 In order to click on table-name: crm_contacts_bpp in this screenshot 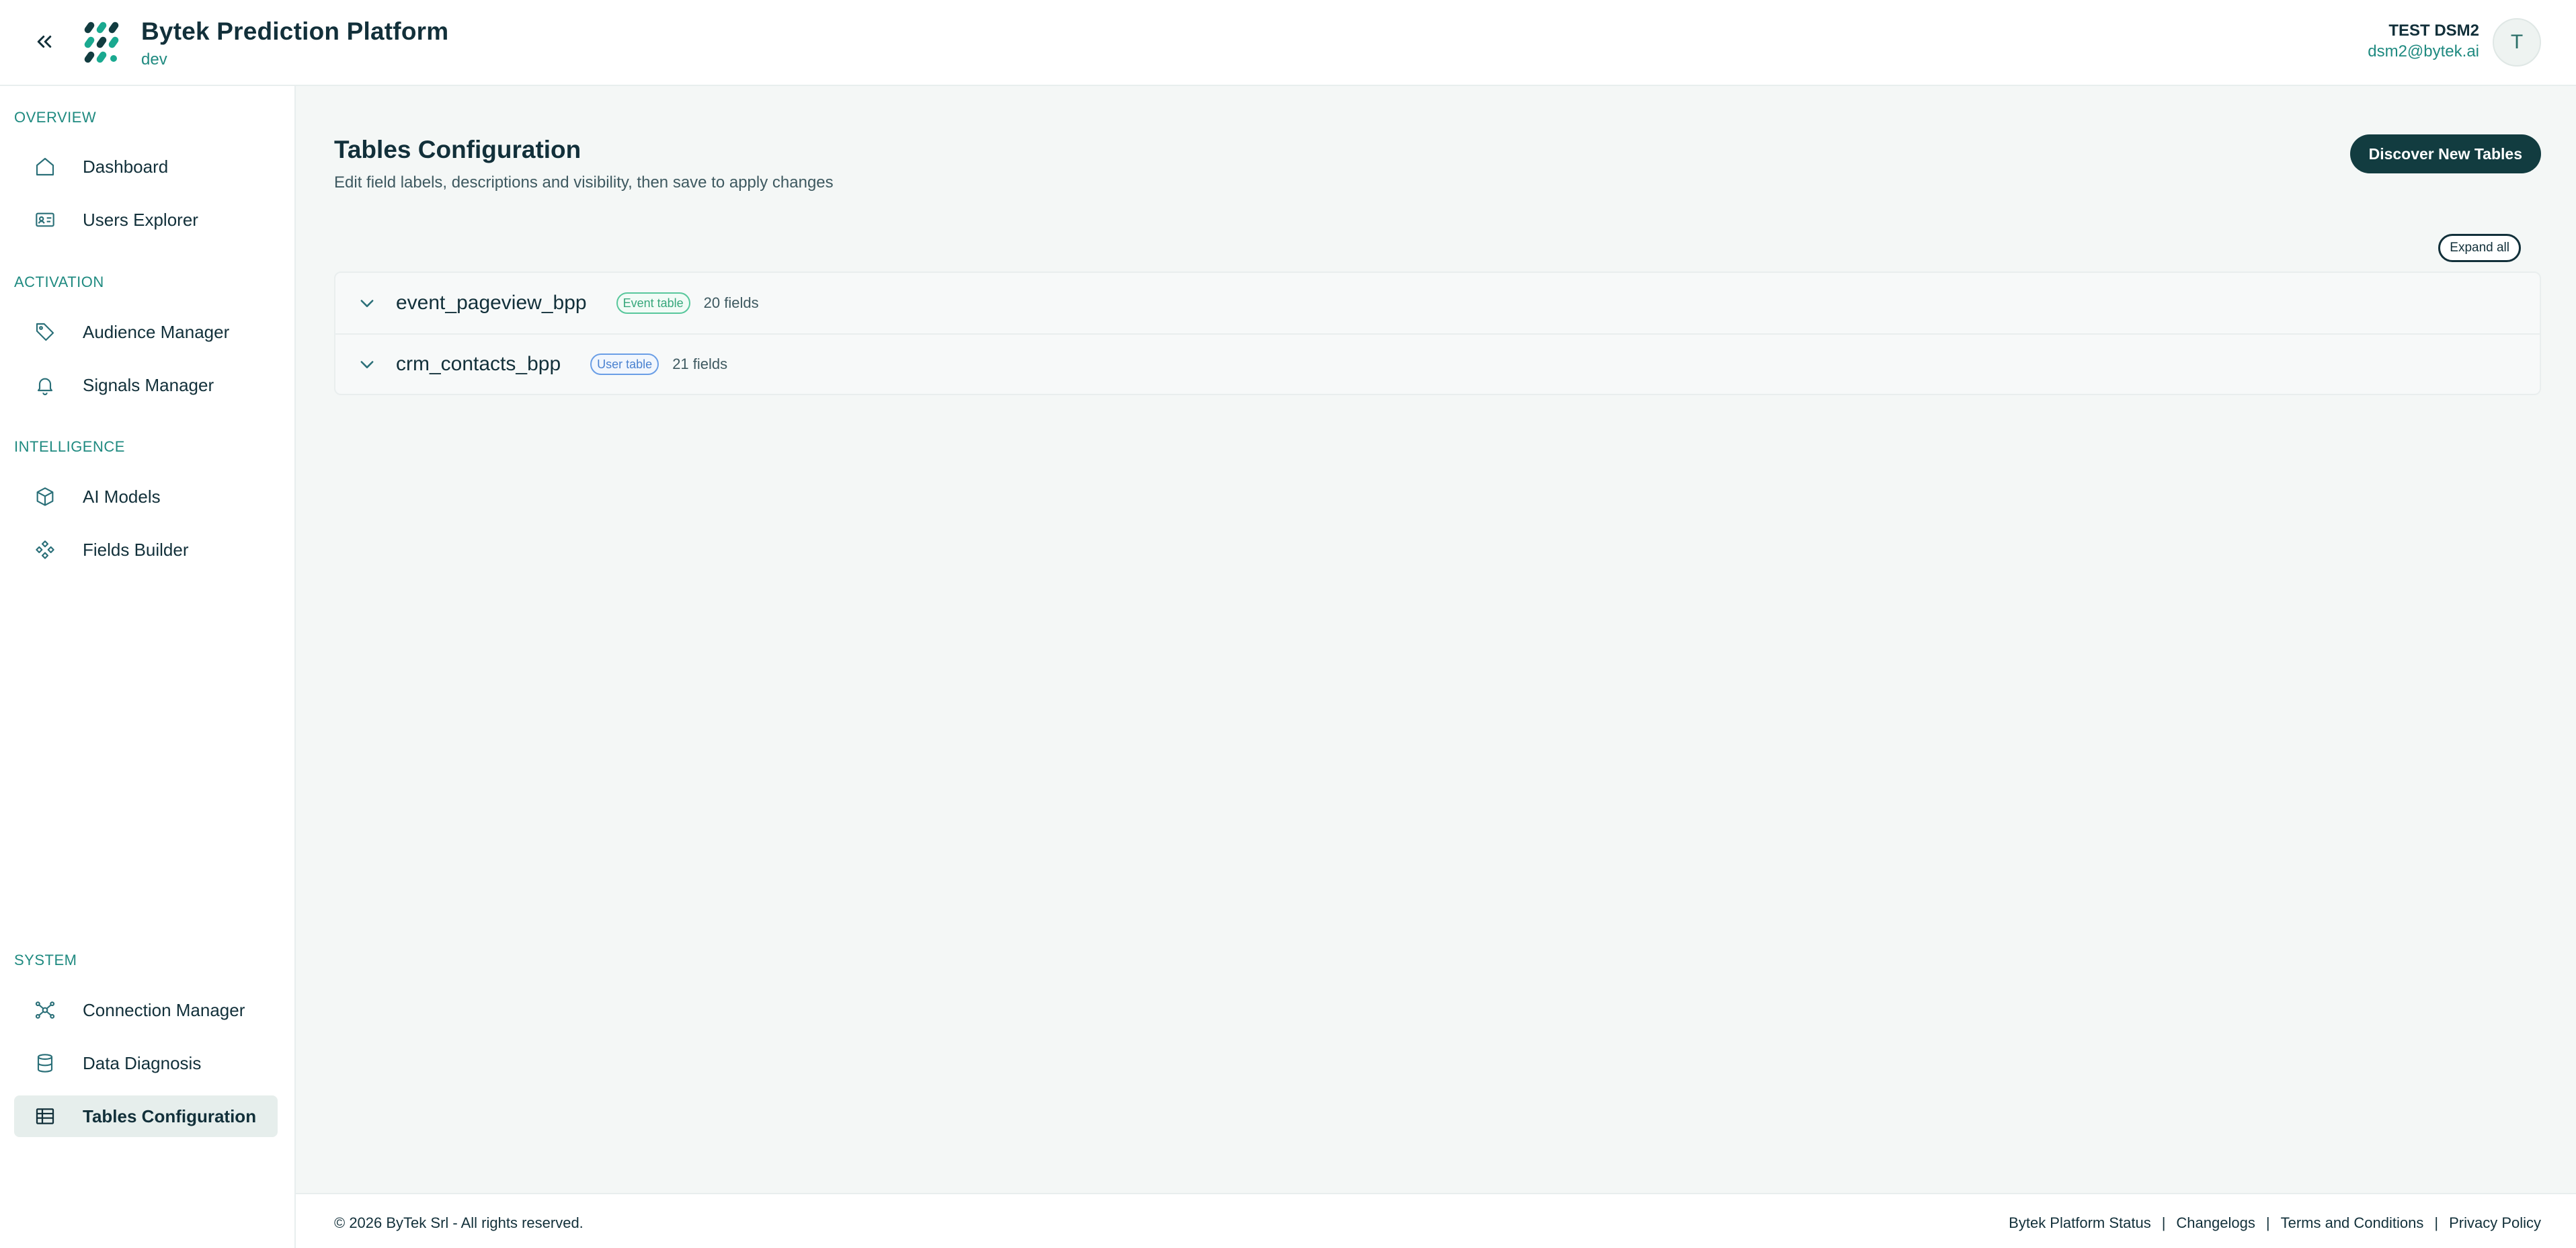, I will do `click(478, 364)`.